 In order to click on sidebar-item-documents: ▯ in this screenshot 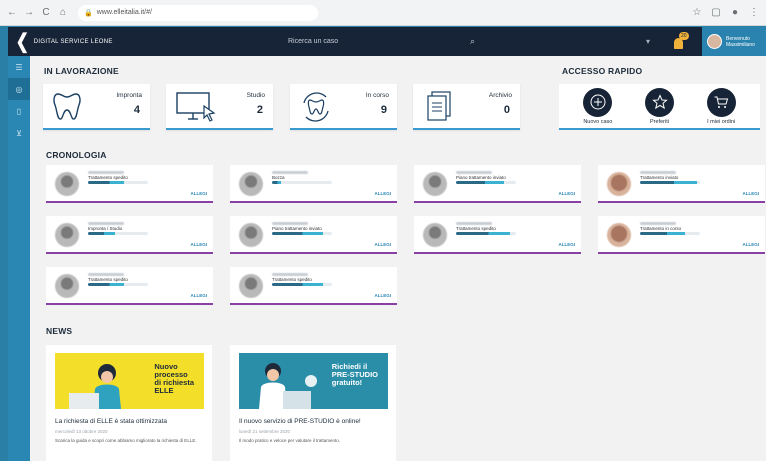, I will do `click(19, 111)`.